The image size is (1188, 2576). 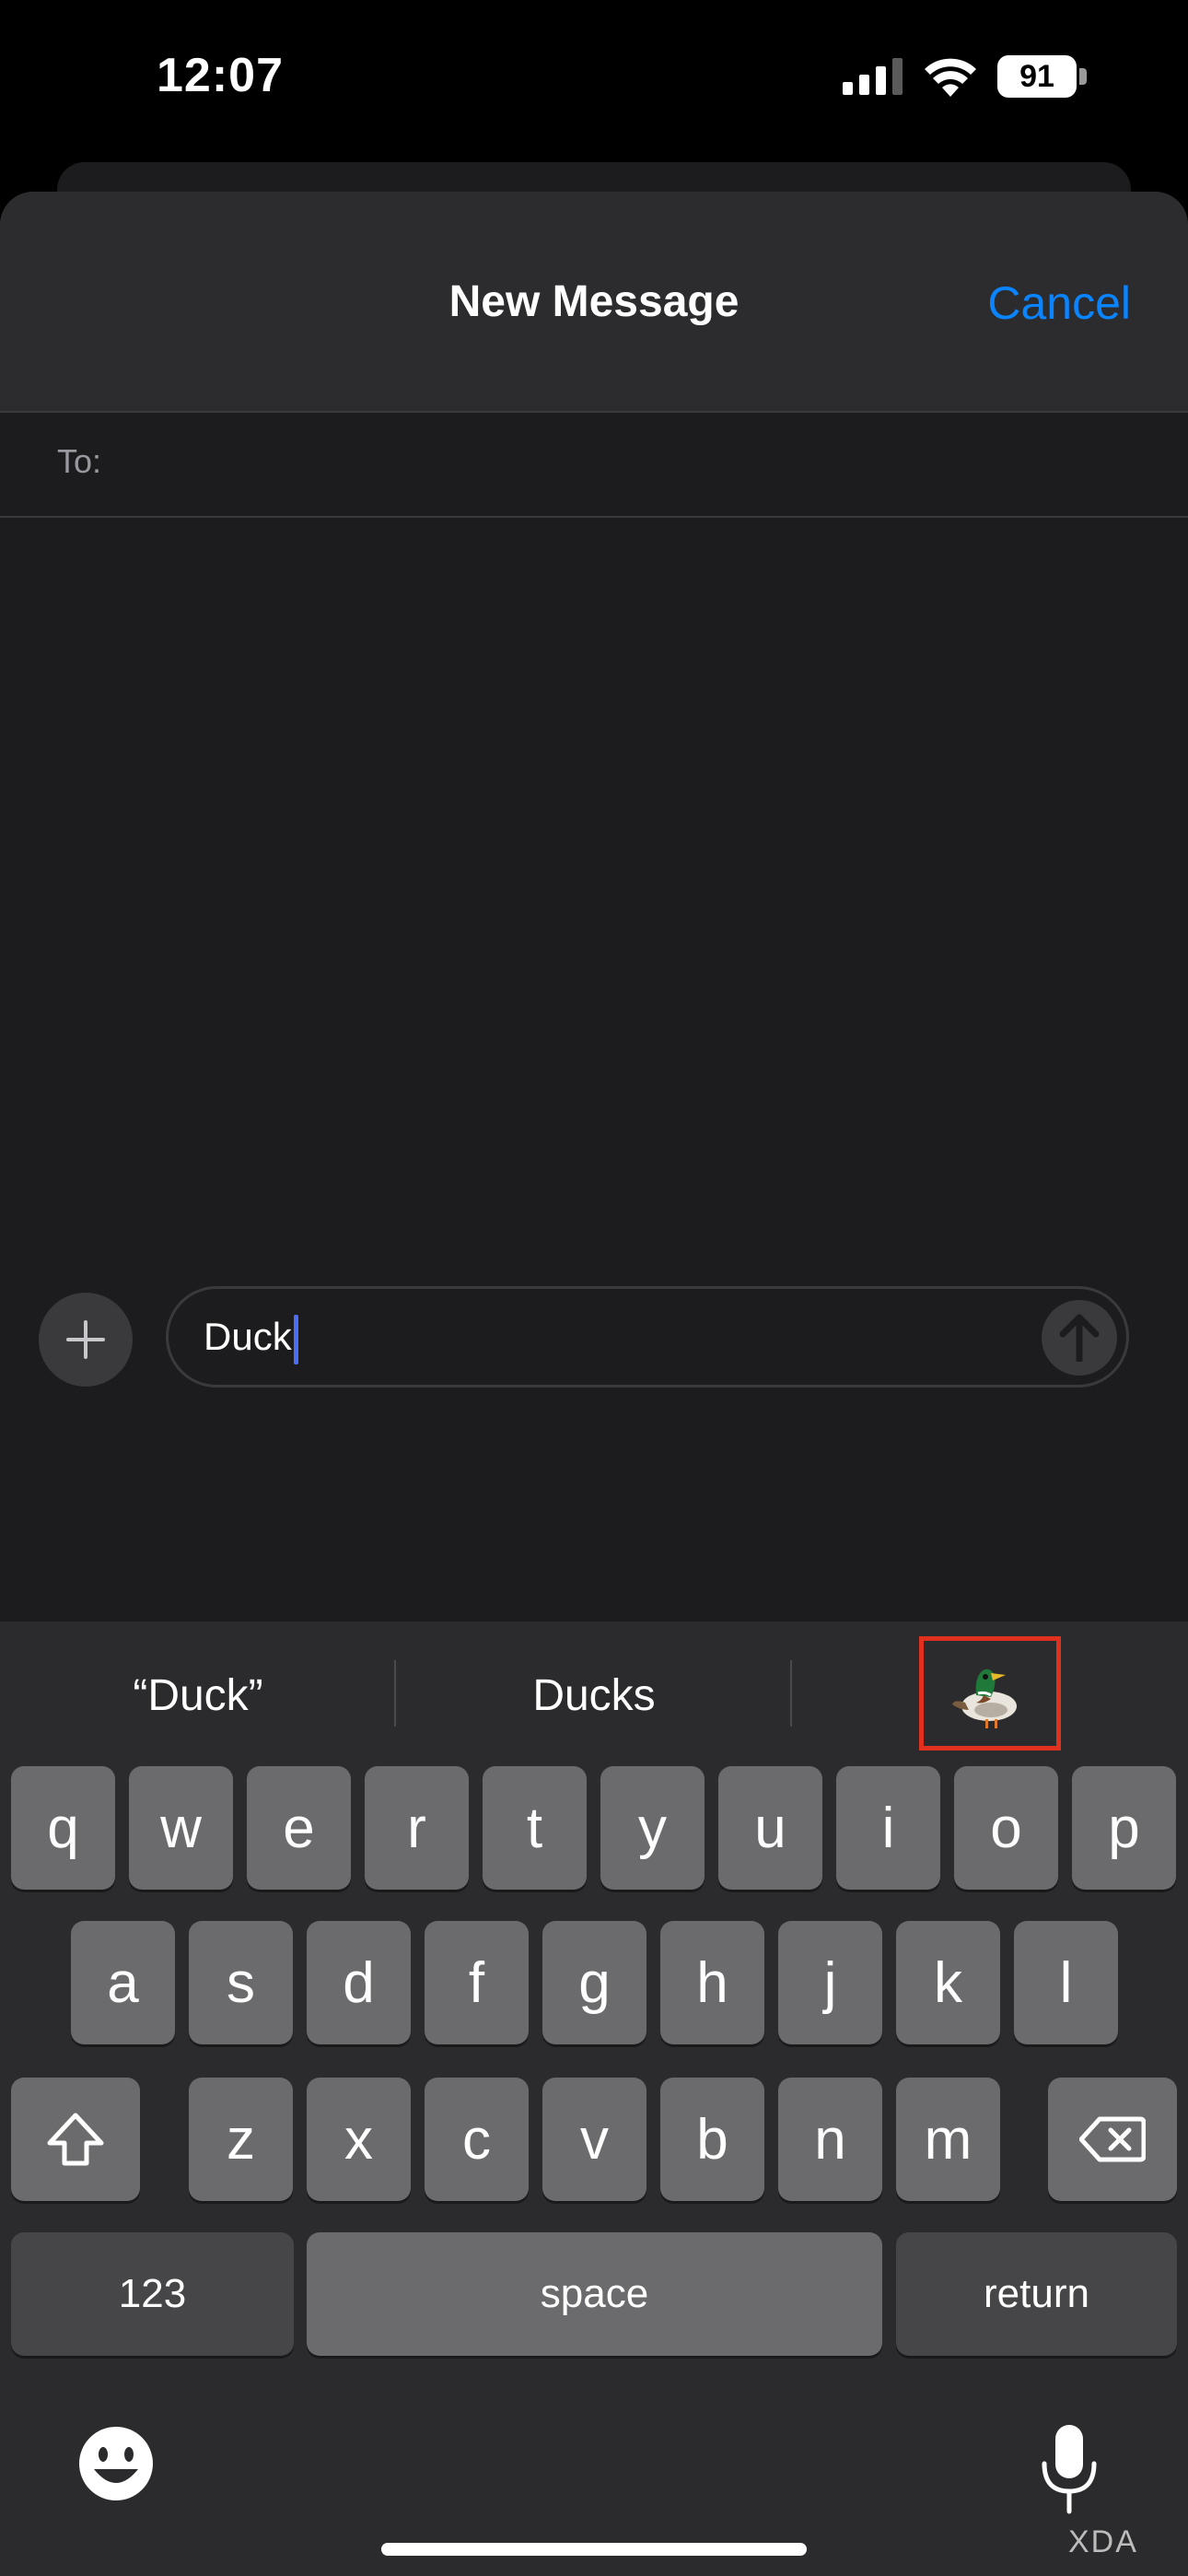 I want to click on home-indicator, so click(x=594, y=2549).